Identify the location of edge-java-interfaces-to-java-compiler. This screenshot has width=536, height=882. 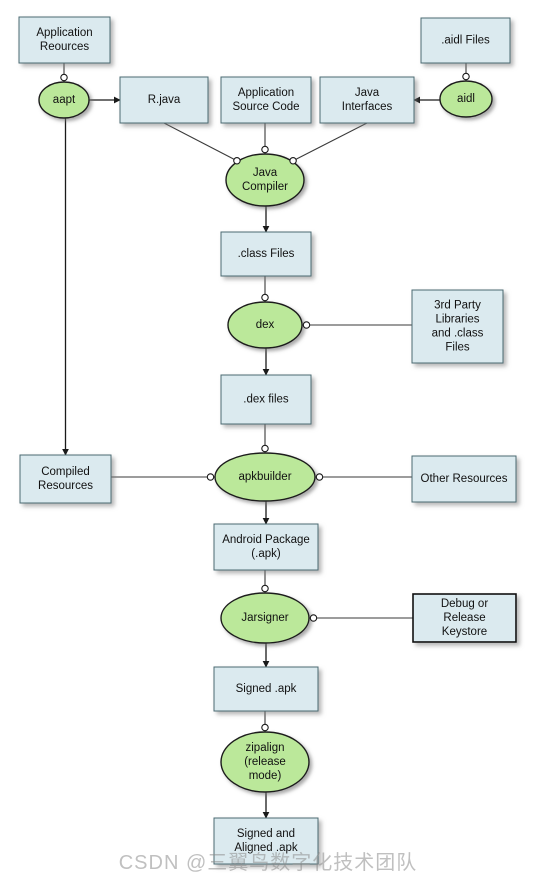
(330, 142).